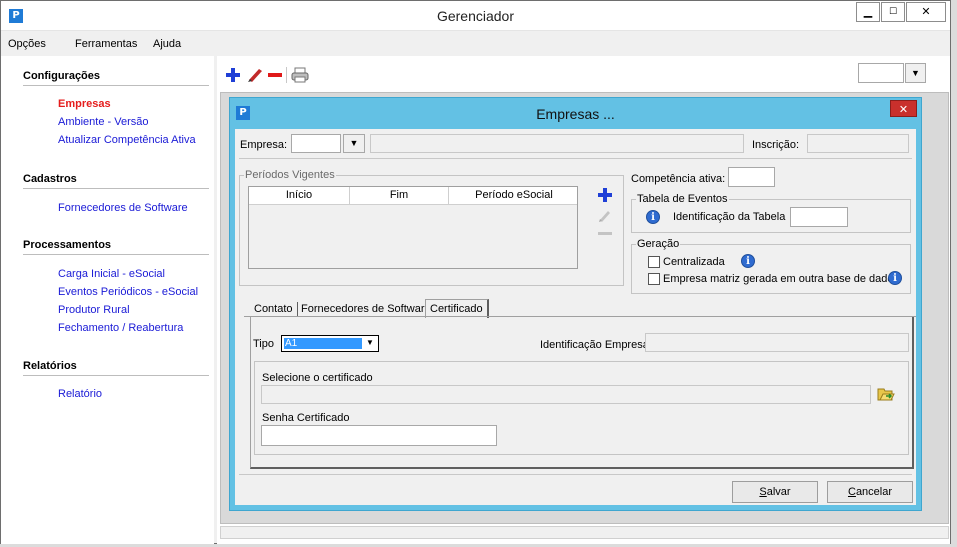  What do you see at coordinates (67, 245) in the screenshot?
I see `section-processamentos: Processamentos` at bounding box center [67, 245].